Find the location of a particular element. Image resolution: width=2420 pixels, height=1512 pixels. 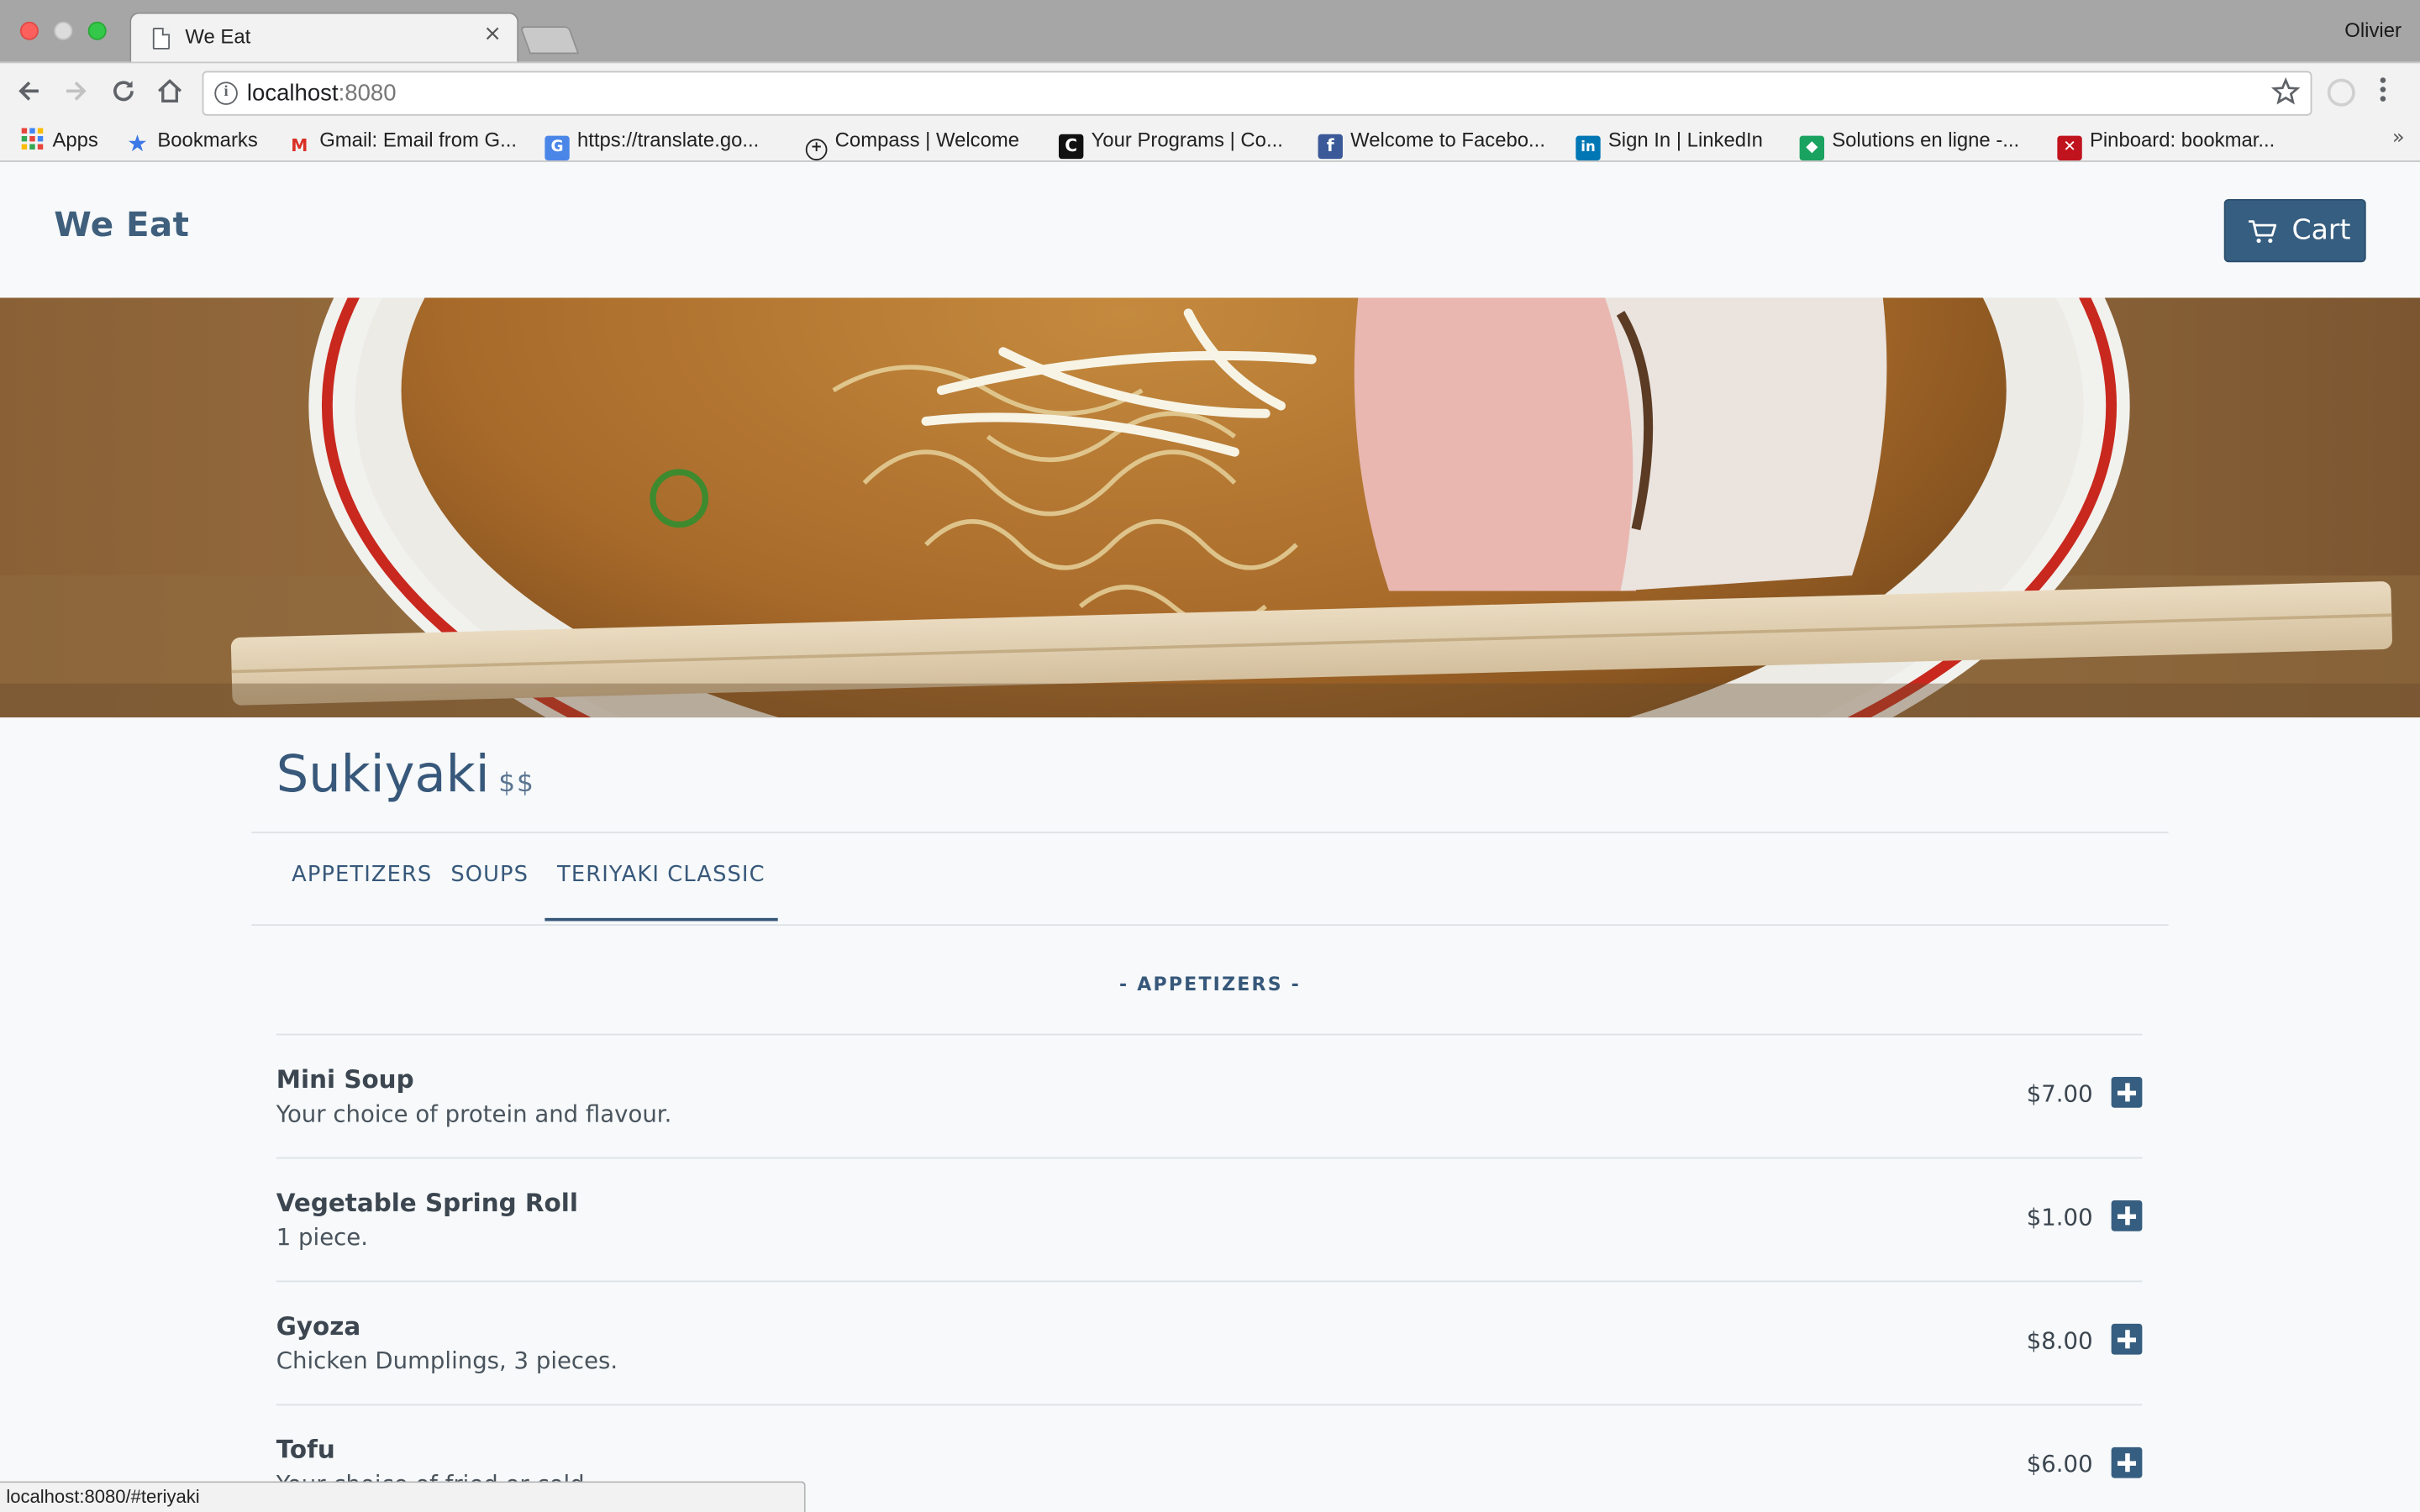

item-description: Chicken Dumplings, 3 pieces. is located at coordinates (447, 1361).